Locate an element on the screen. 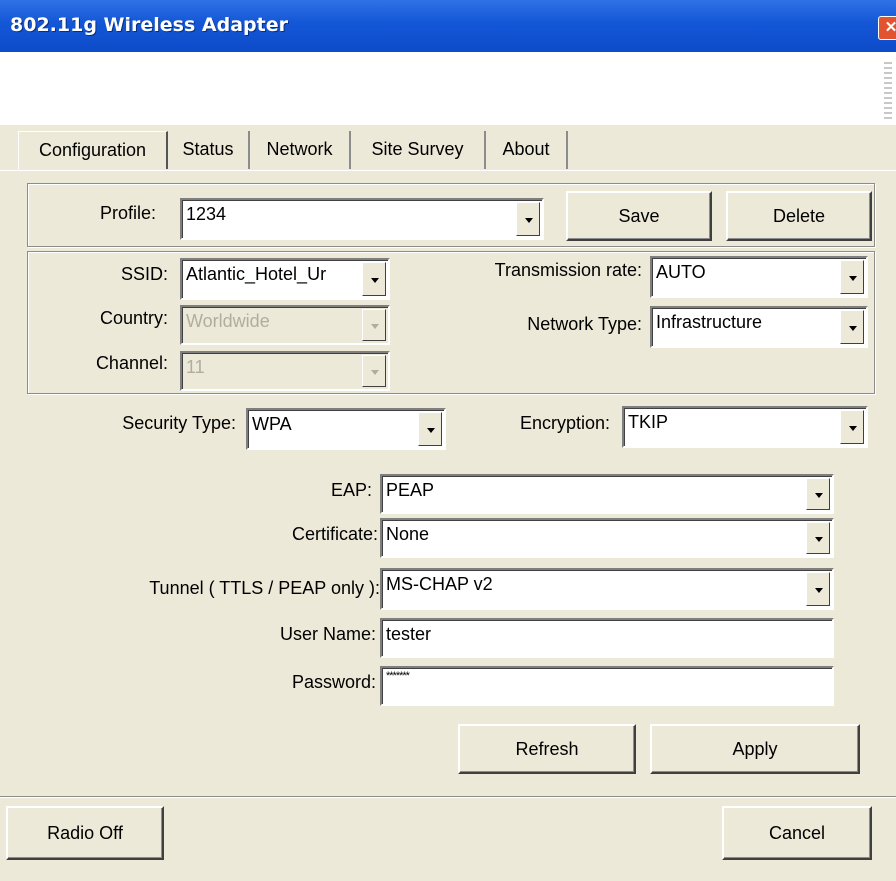  encryption-label: Encryption: is located at coordinates (564, 423).